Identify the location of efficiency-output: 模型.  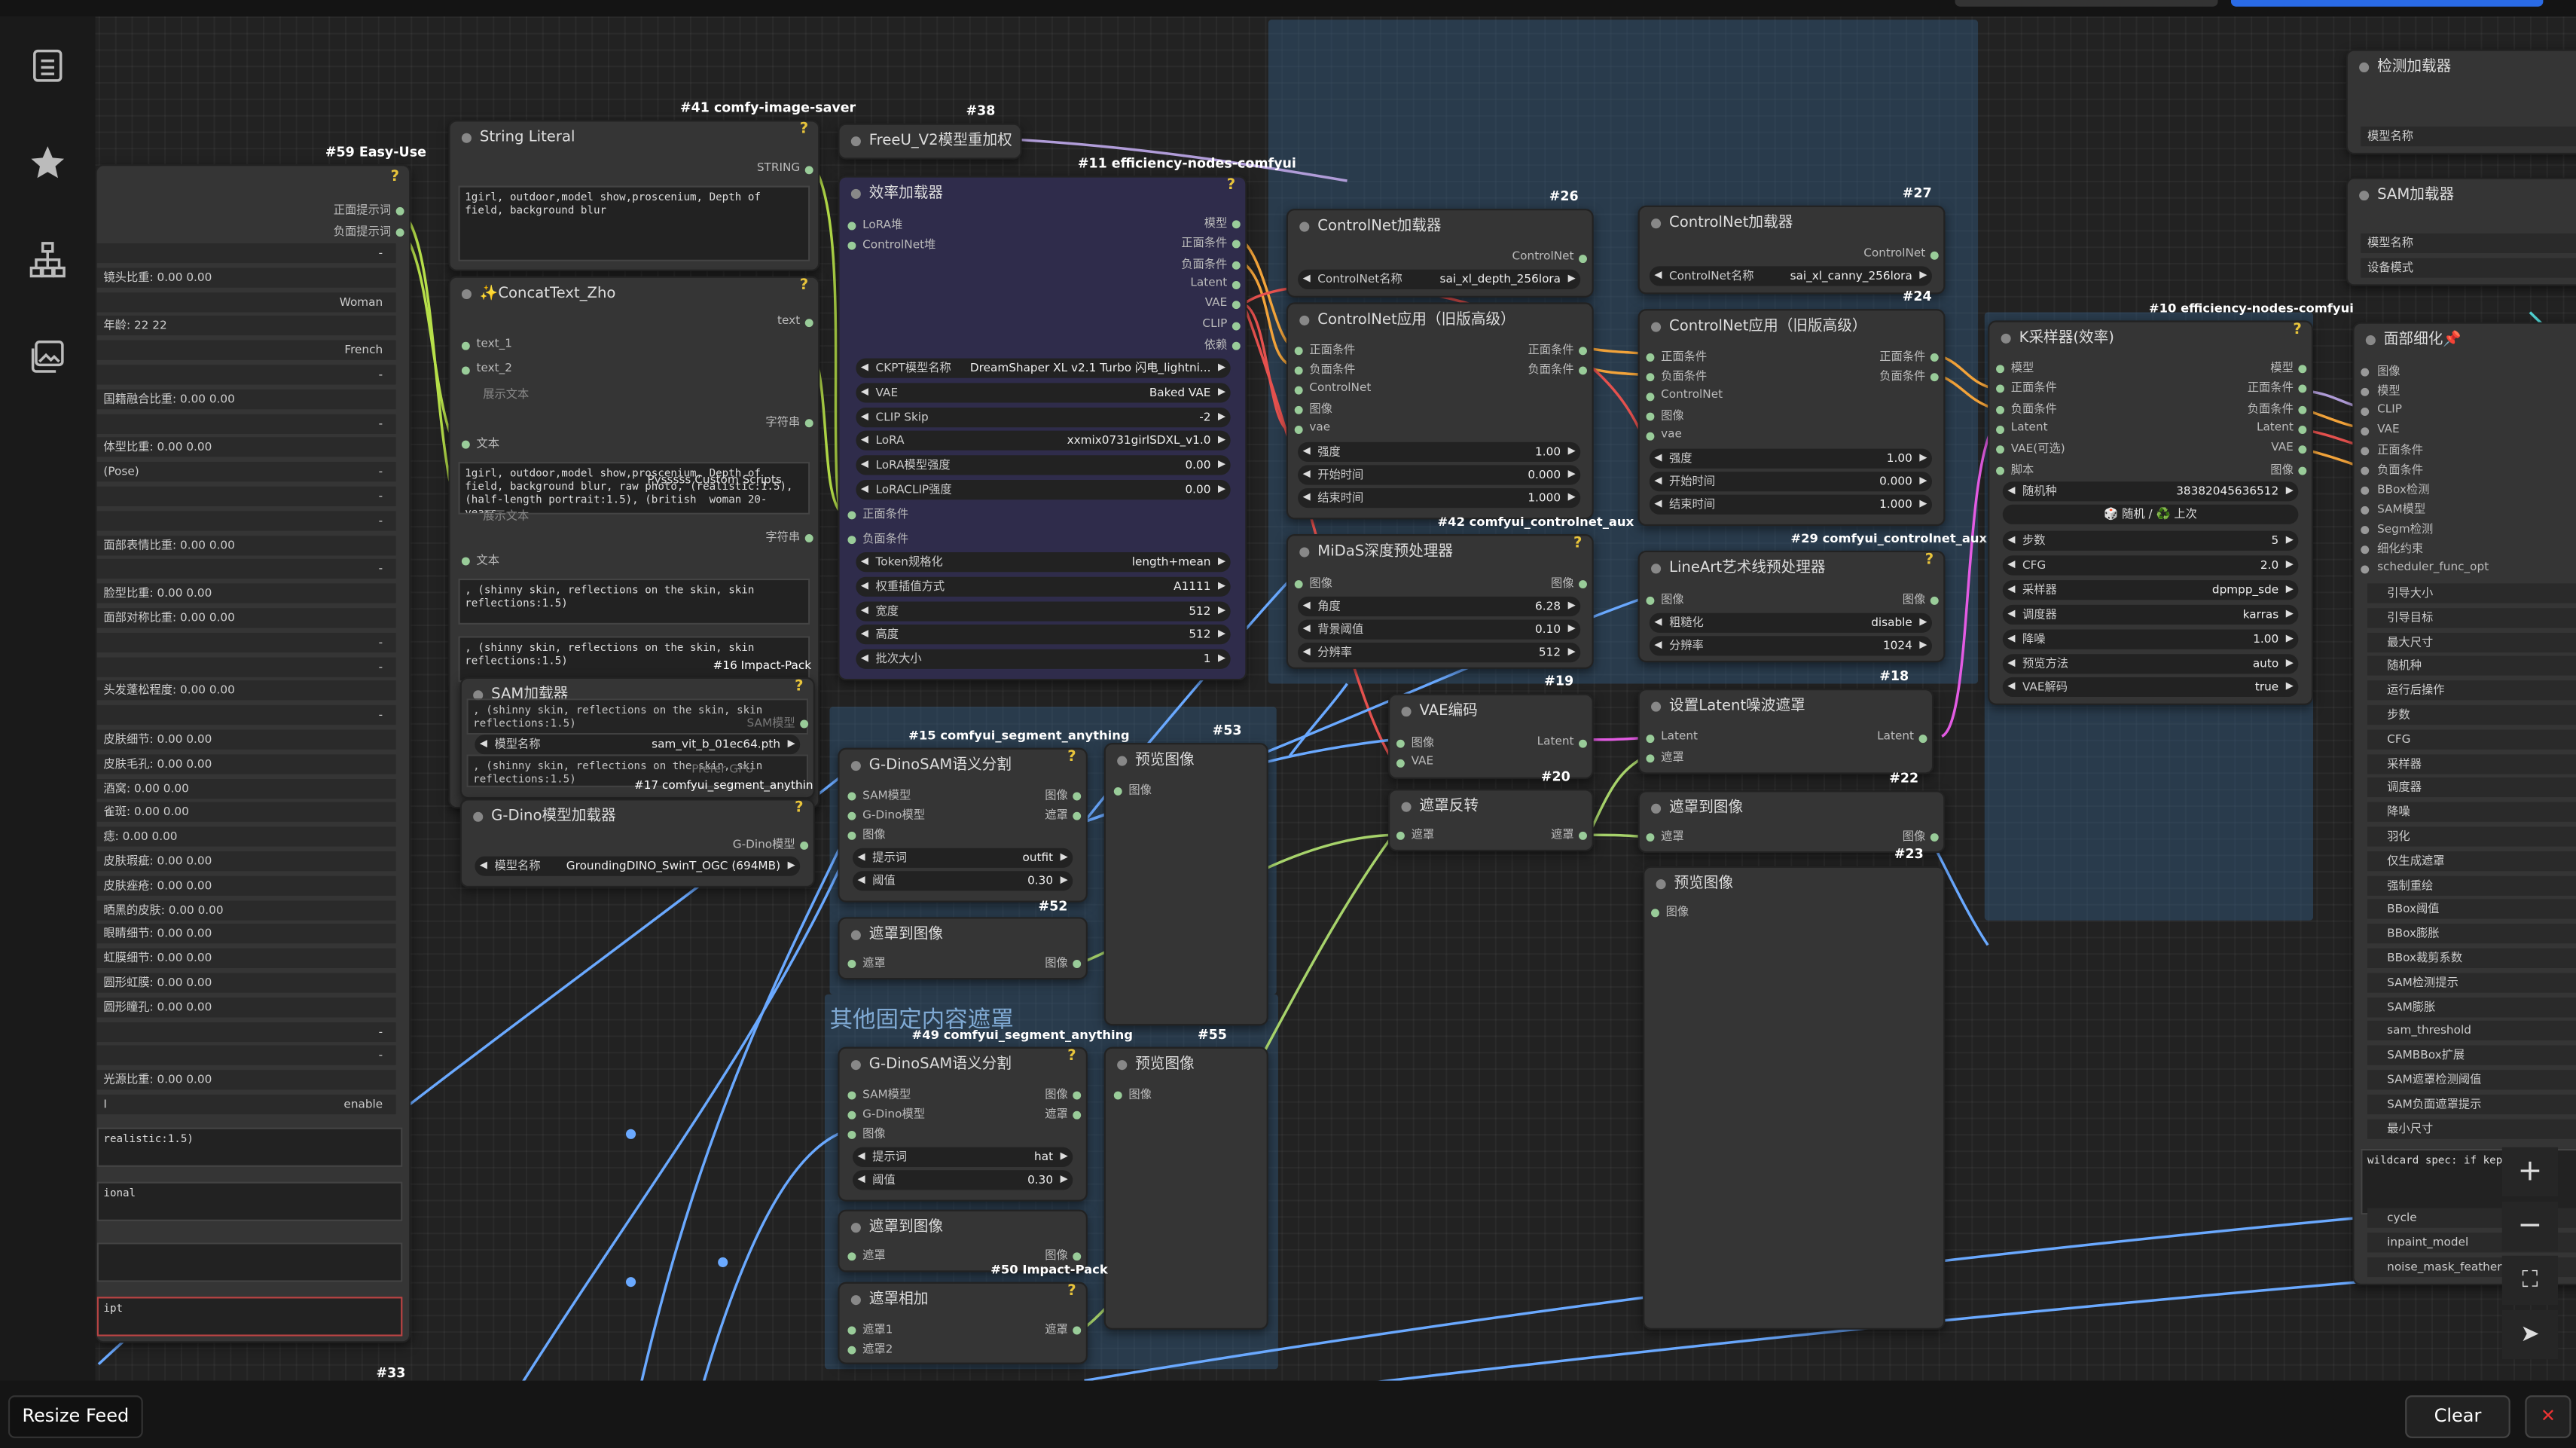
(1223, 223).